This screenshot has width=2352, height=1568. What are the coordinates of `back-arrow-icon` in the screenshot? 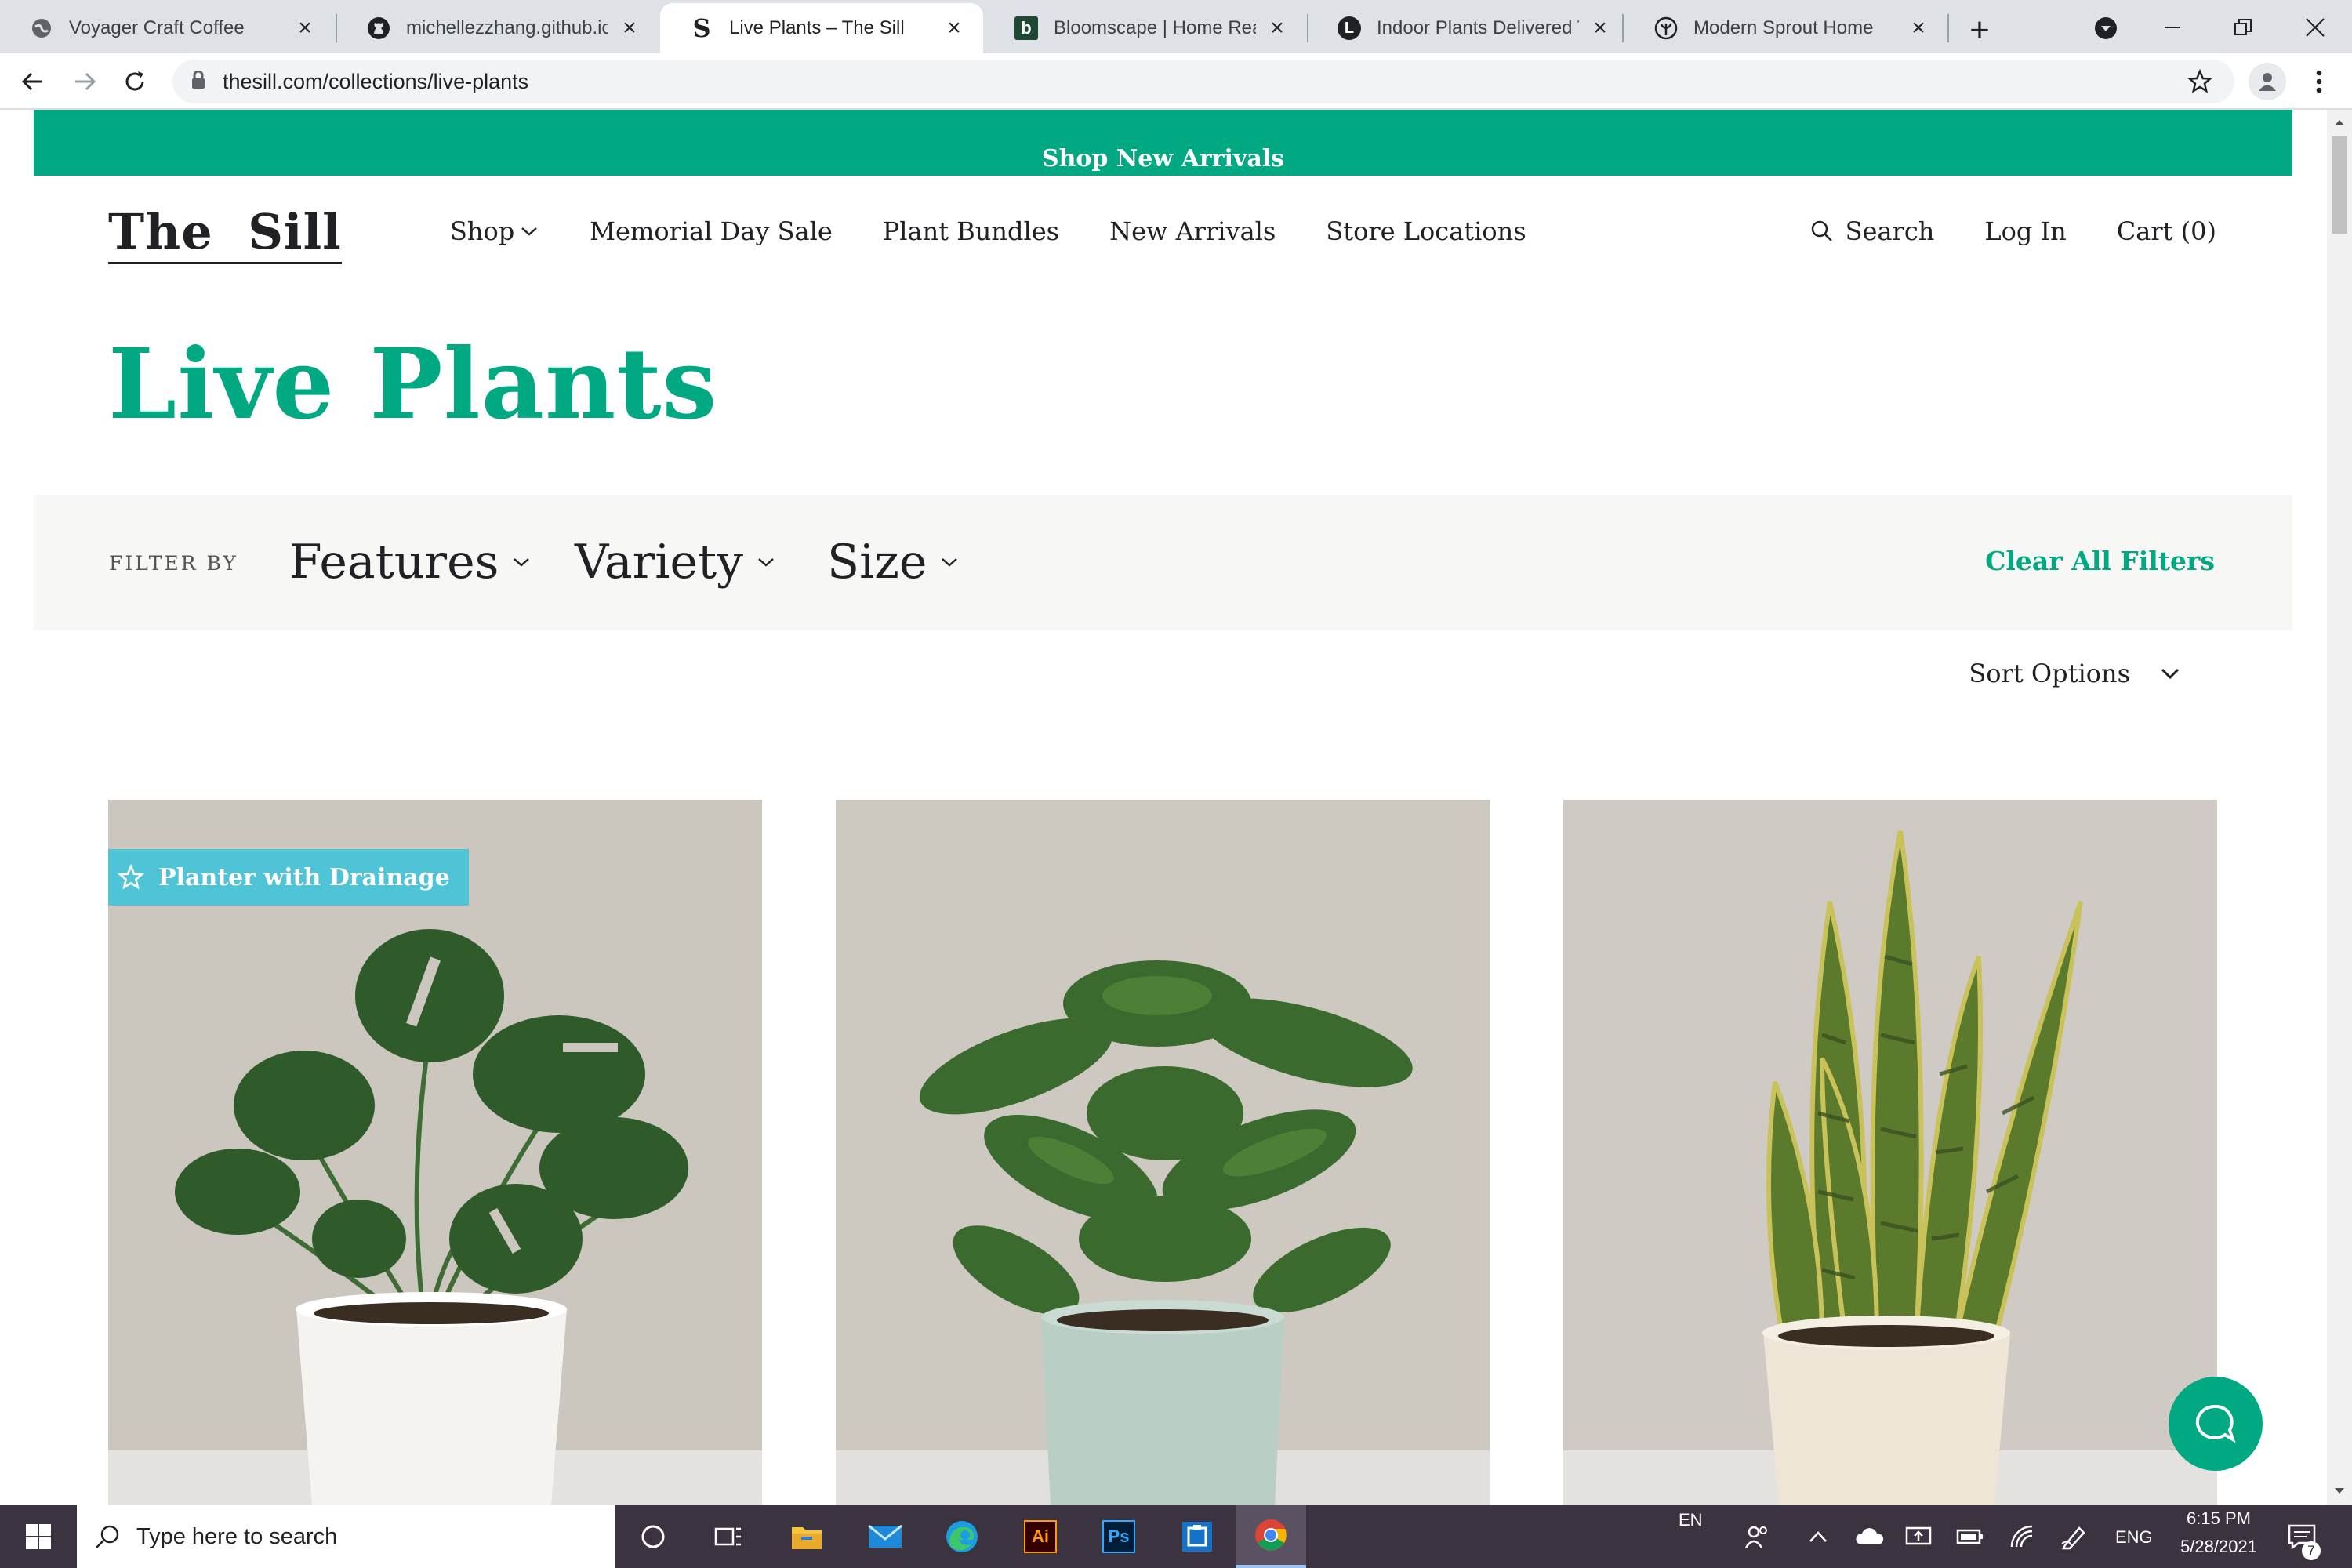 It's located at (33, 81).